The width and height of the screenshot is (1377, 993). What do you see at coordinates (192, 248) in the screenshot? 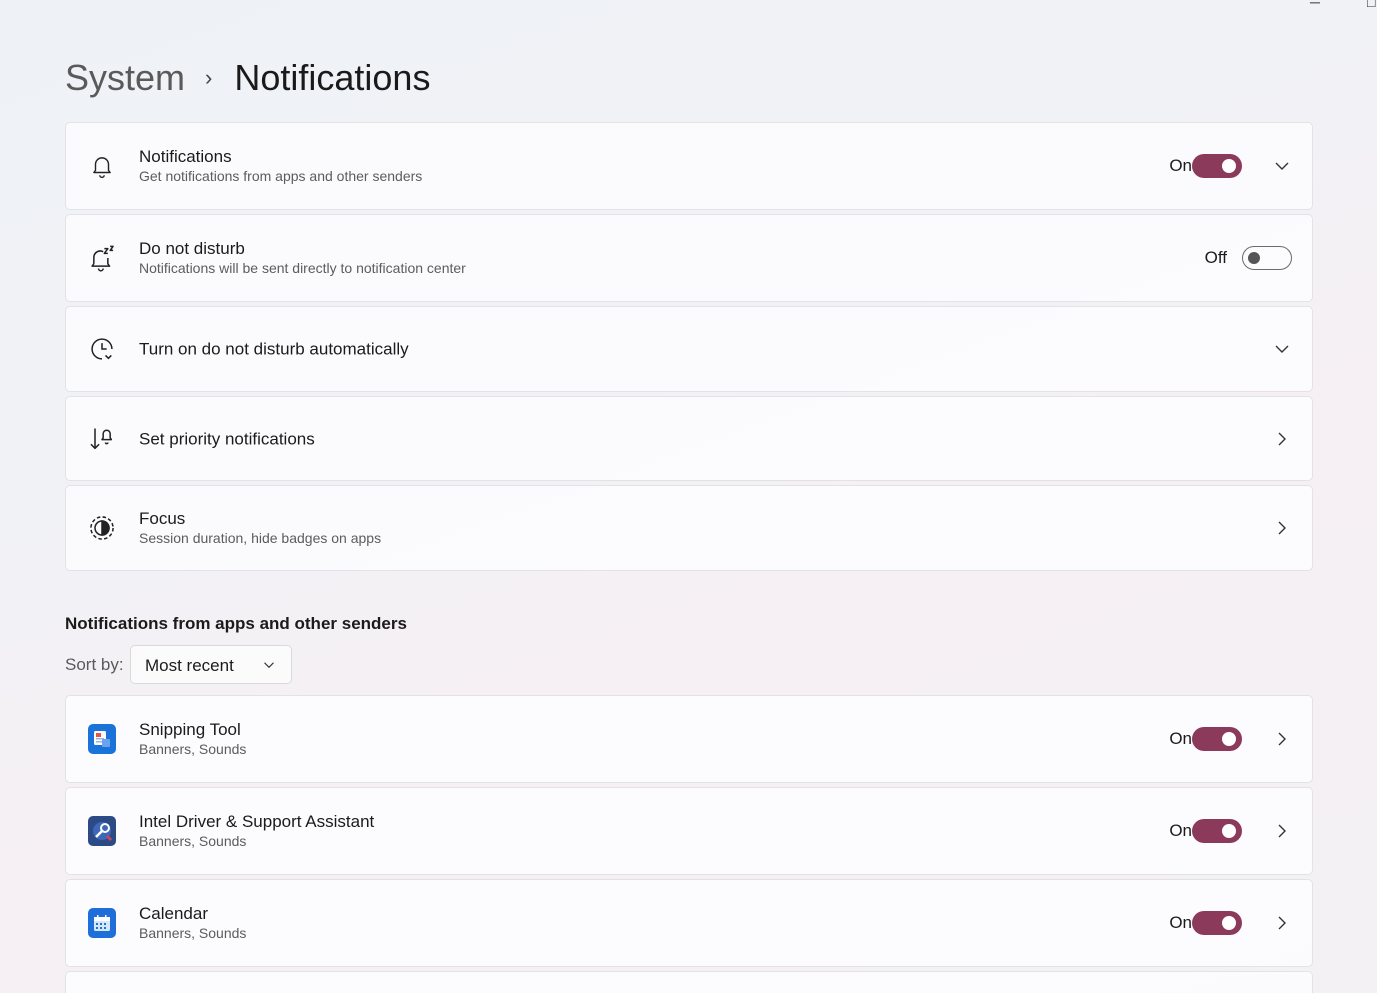
I see `setting-title: Do not disturb` at bounding box center [192, 248].